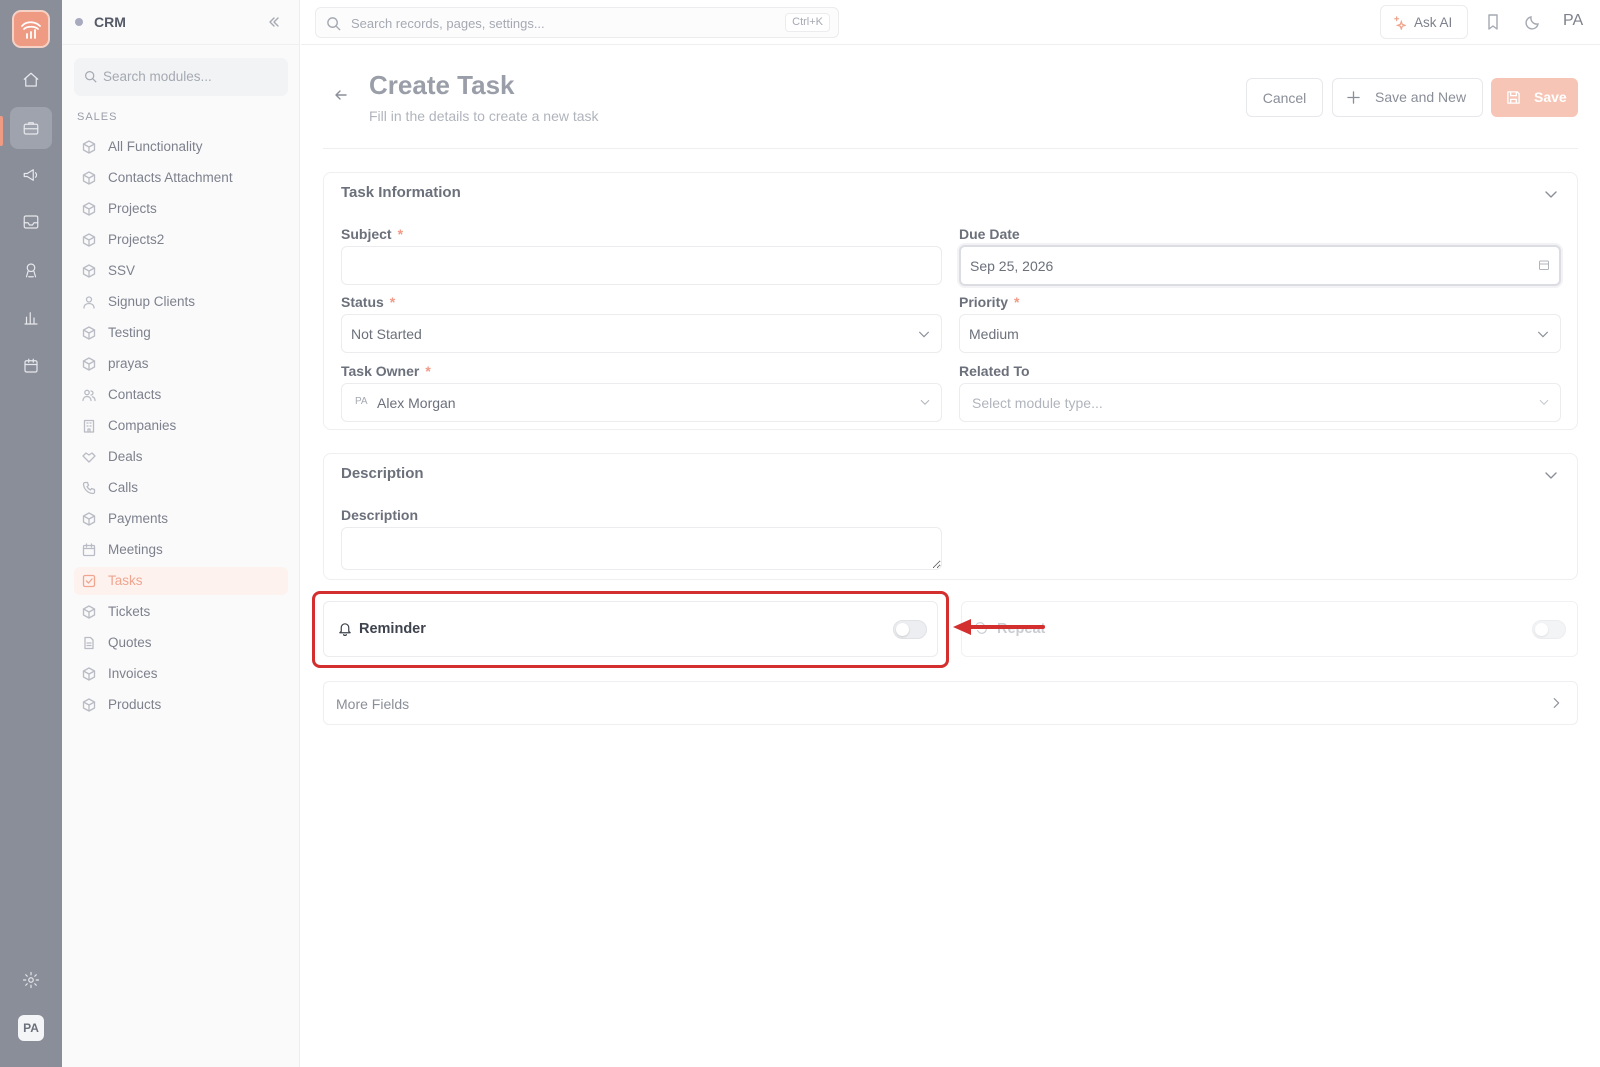 This screenshot has width=1600, height=1067. Describe the element at coordinates (382, 473) in the screenshot. I see `section-title: Description` at that location.